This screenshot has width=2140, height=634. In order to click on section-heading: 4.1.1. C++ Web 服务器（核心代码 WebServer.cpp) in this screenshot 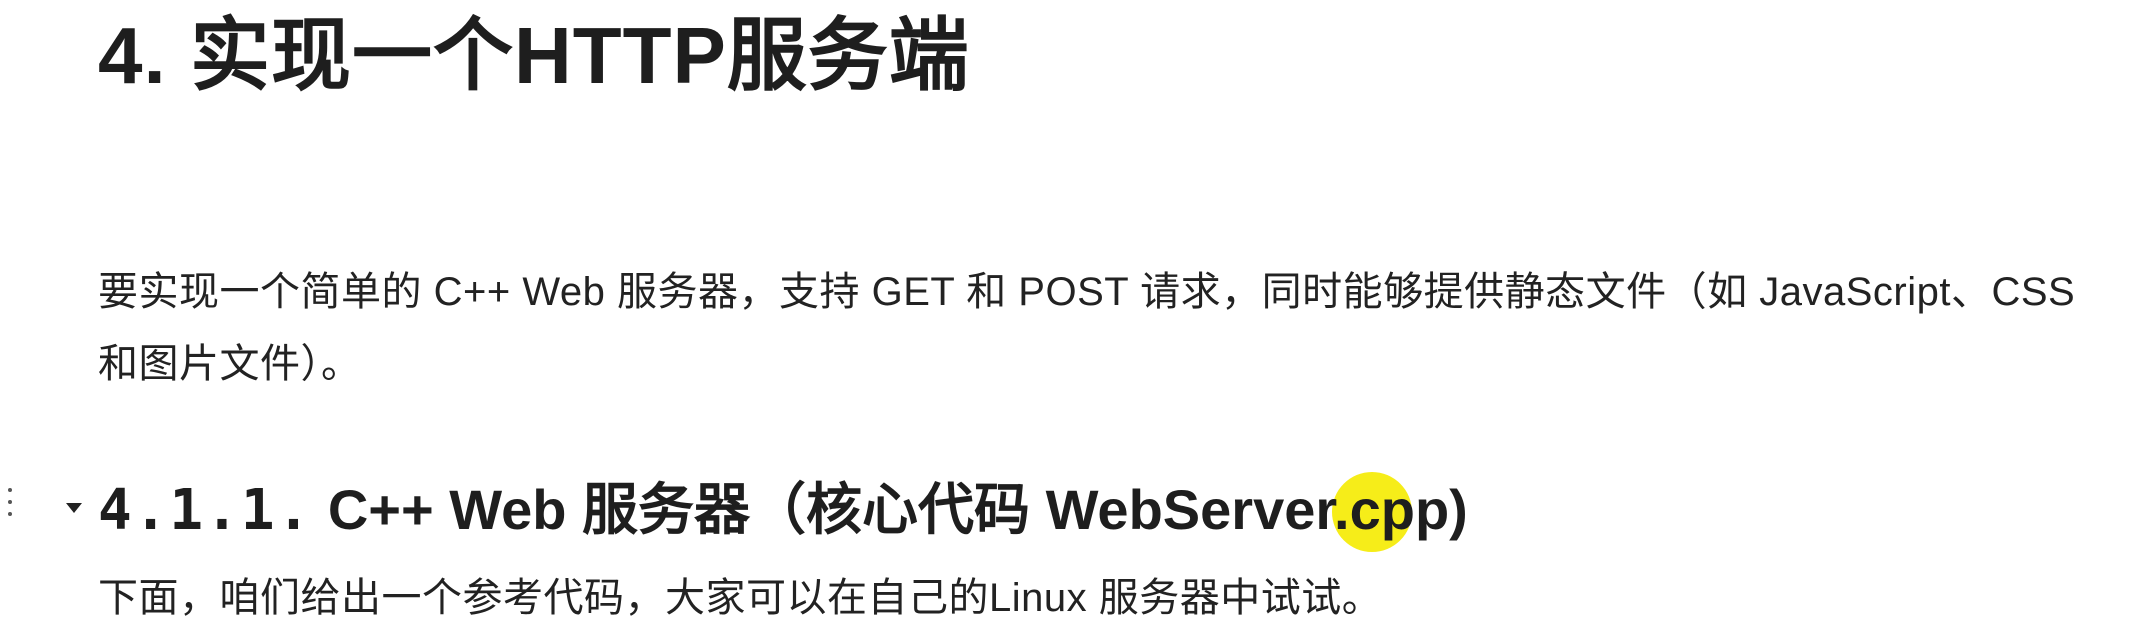, I will do `click(1119, 510)`.